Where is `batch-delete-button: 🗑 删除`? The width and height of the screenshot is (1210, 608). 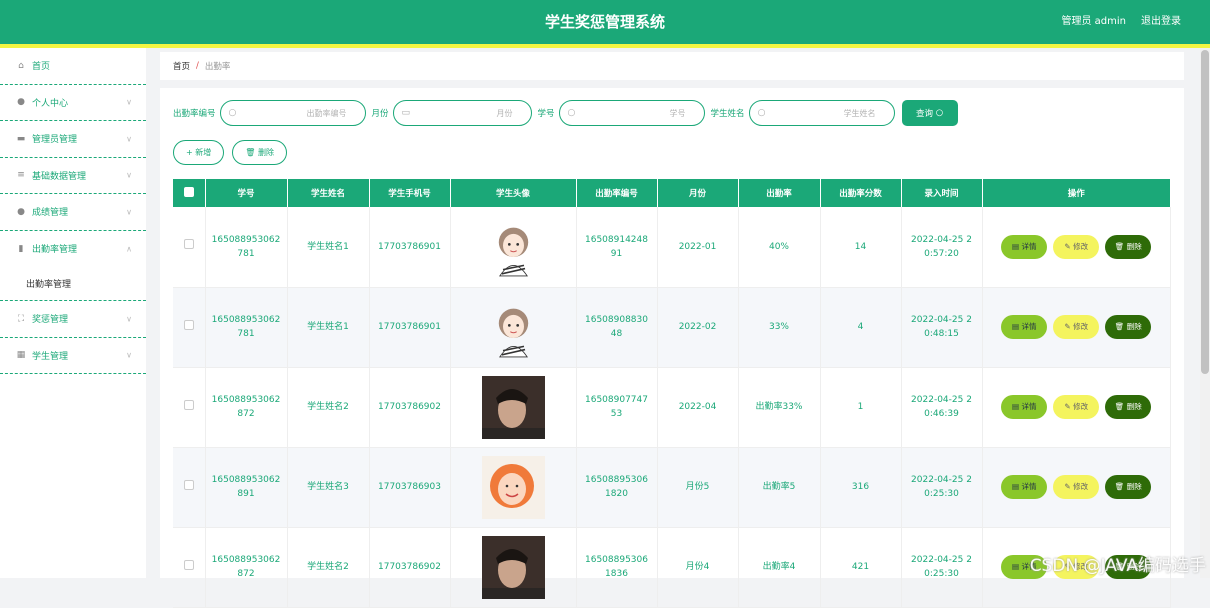
batch-delete-button: 🗑 删除 is located at coordinates (259, 152).